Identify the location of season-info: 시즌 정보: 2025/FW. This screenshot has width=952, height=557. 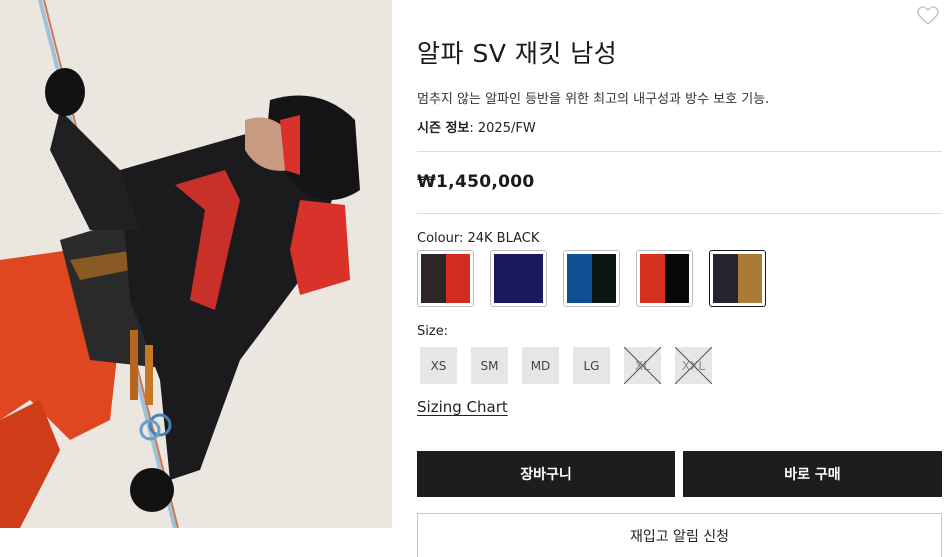
(476, 126).